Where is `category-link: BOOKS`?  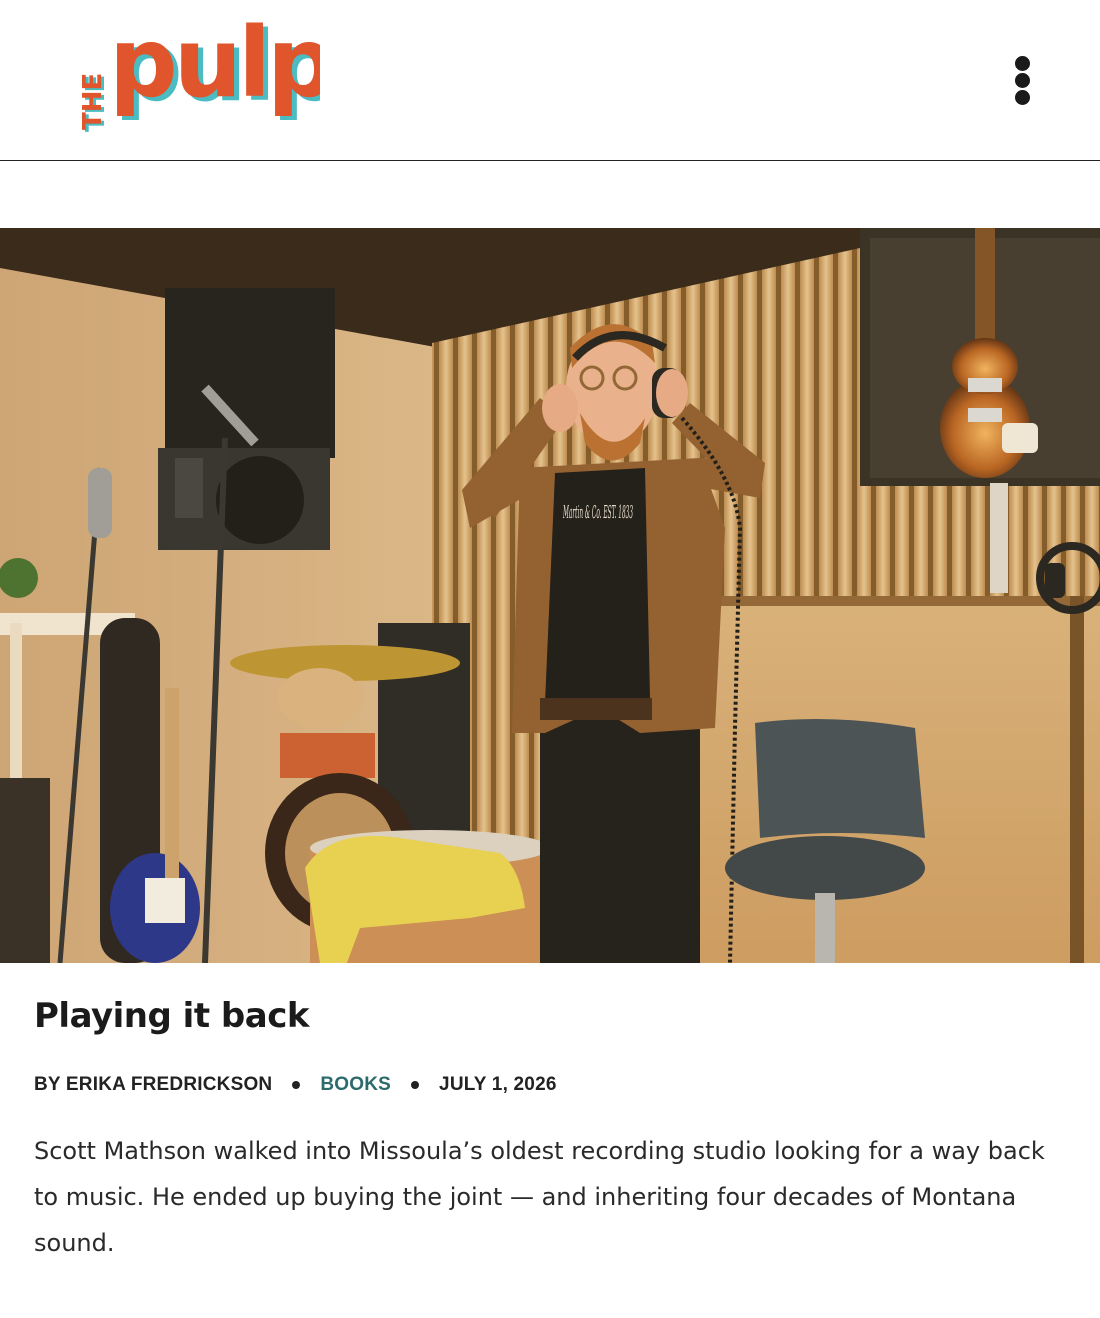 category-link: BOOKS is located at coordinates (355, 1085).